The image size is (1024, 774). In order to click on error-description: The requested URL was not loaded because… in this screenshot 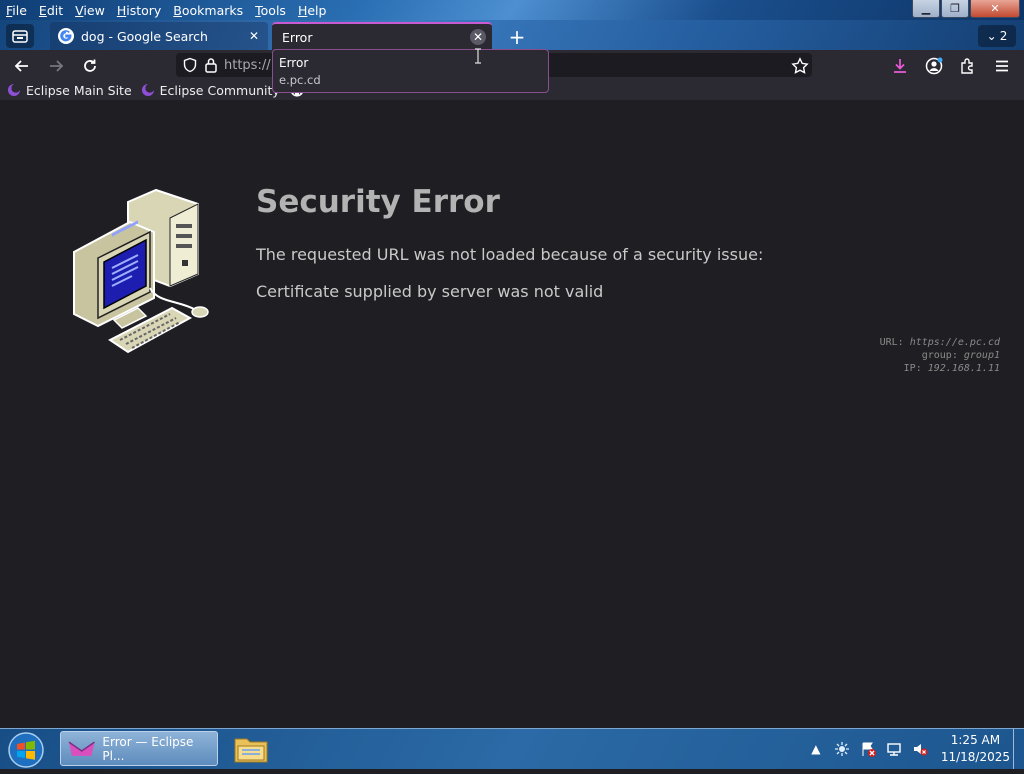, I will do `click(510, 254)`.